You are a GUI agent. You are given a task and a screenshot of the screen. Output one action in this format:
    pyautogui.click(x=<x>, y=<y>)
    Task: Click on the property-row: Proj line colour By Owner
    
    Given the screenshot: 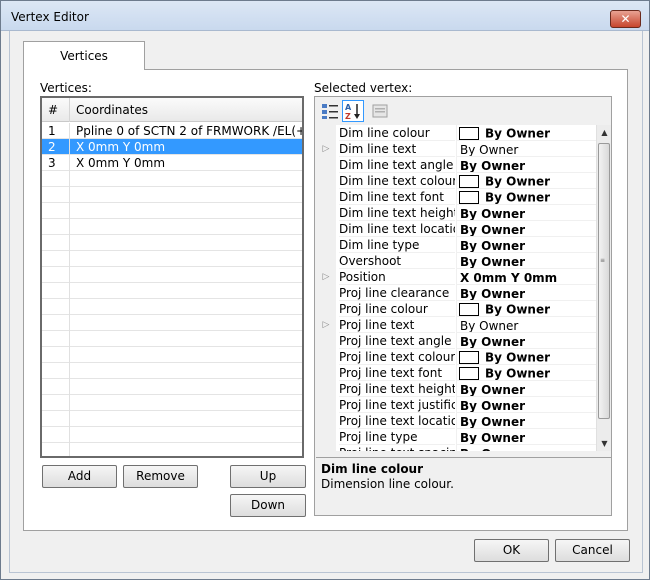 What is the action you would take?
    pyautogui.click(x=456, y=309)
    